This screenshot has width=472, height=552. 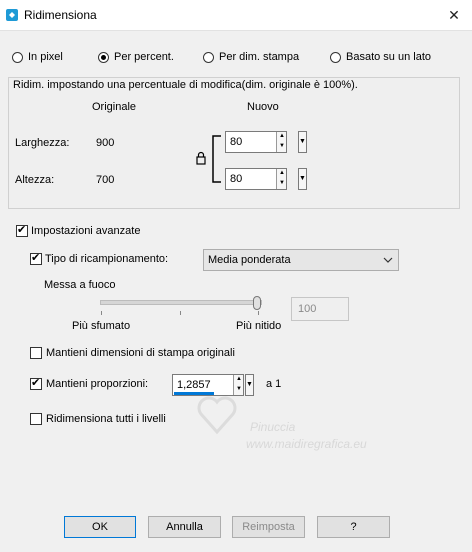 What do you see at coordinates (45, 57) in the screenshot?
I see `radio-in-pixel-label: In pixel` at bounding box center [45, 57].